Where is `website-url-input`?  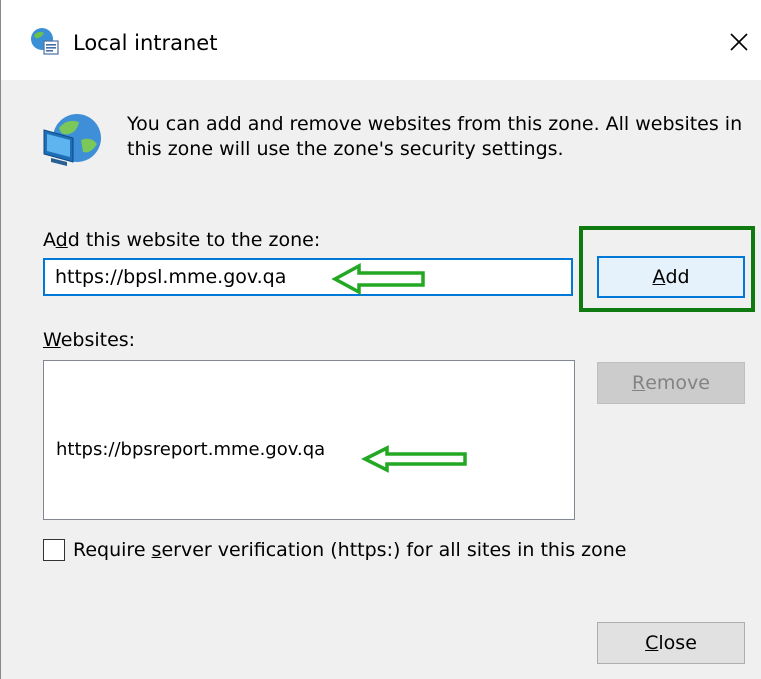 website-url-input is located at coordinates (308, 277).